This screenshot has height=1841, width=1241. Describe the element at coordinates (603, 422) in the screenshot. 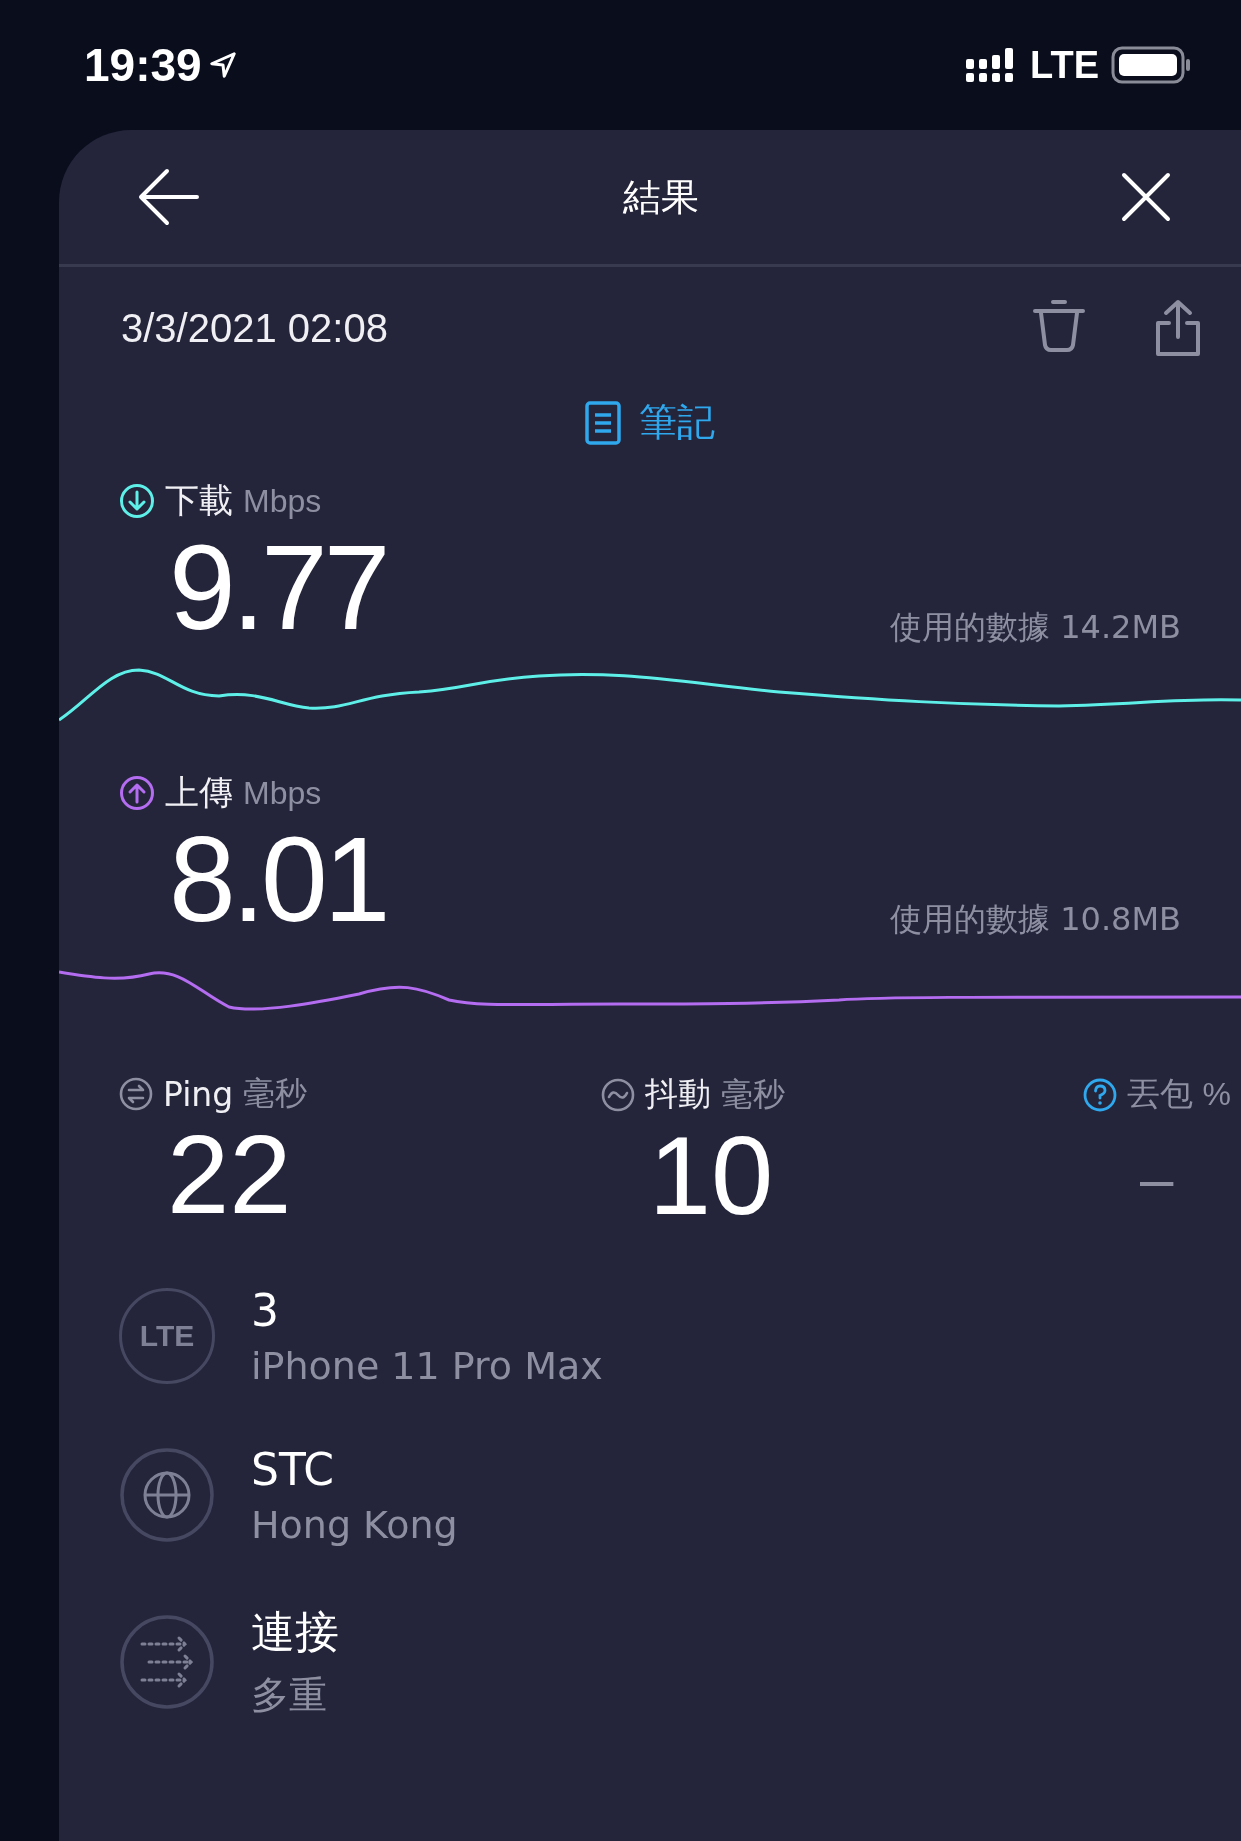

I see `document-icon` at that location.